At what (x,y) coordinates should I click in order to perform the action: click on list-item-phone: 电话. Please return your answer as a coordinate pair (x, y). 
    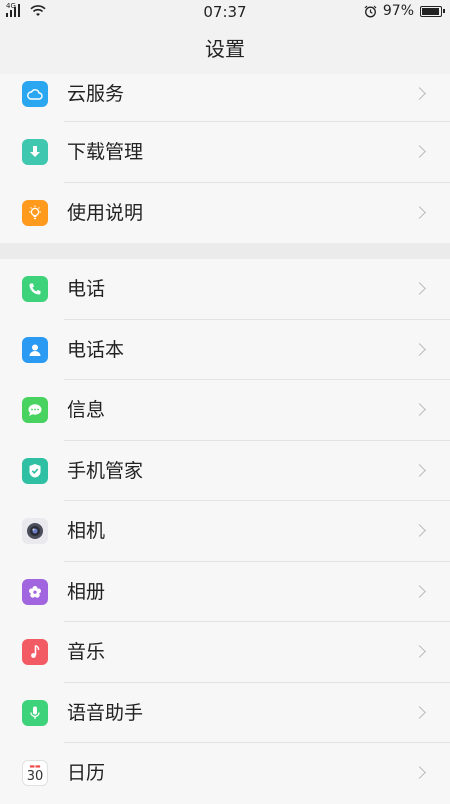
    Looking at the image, I should click on (225, 289).